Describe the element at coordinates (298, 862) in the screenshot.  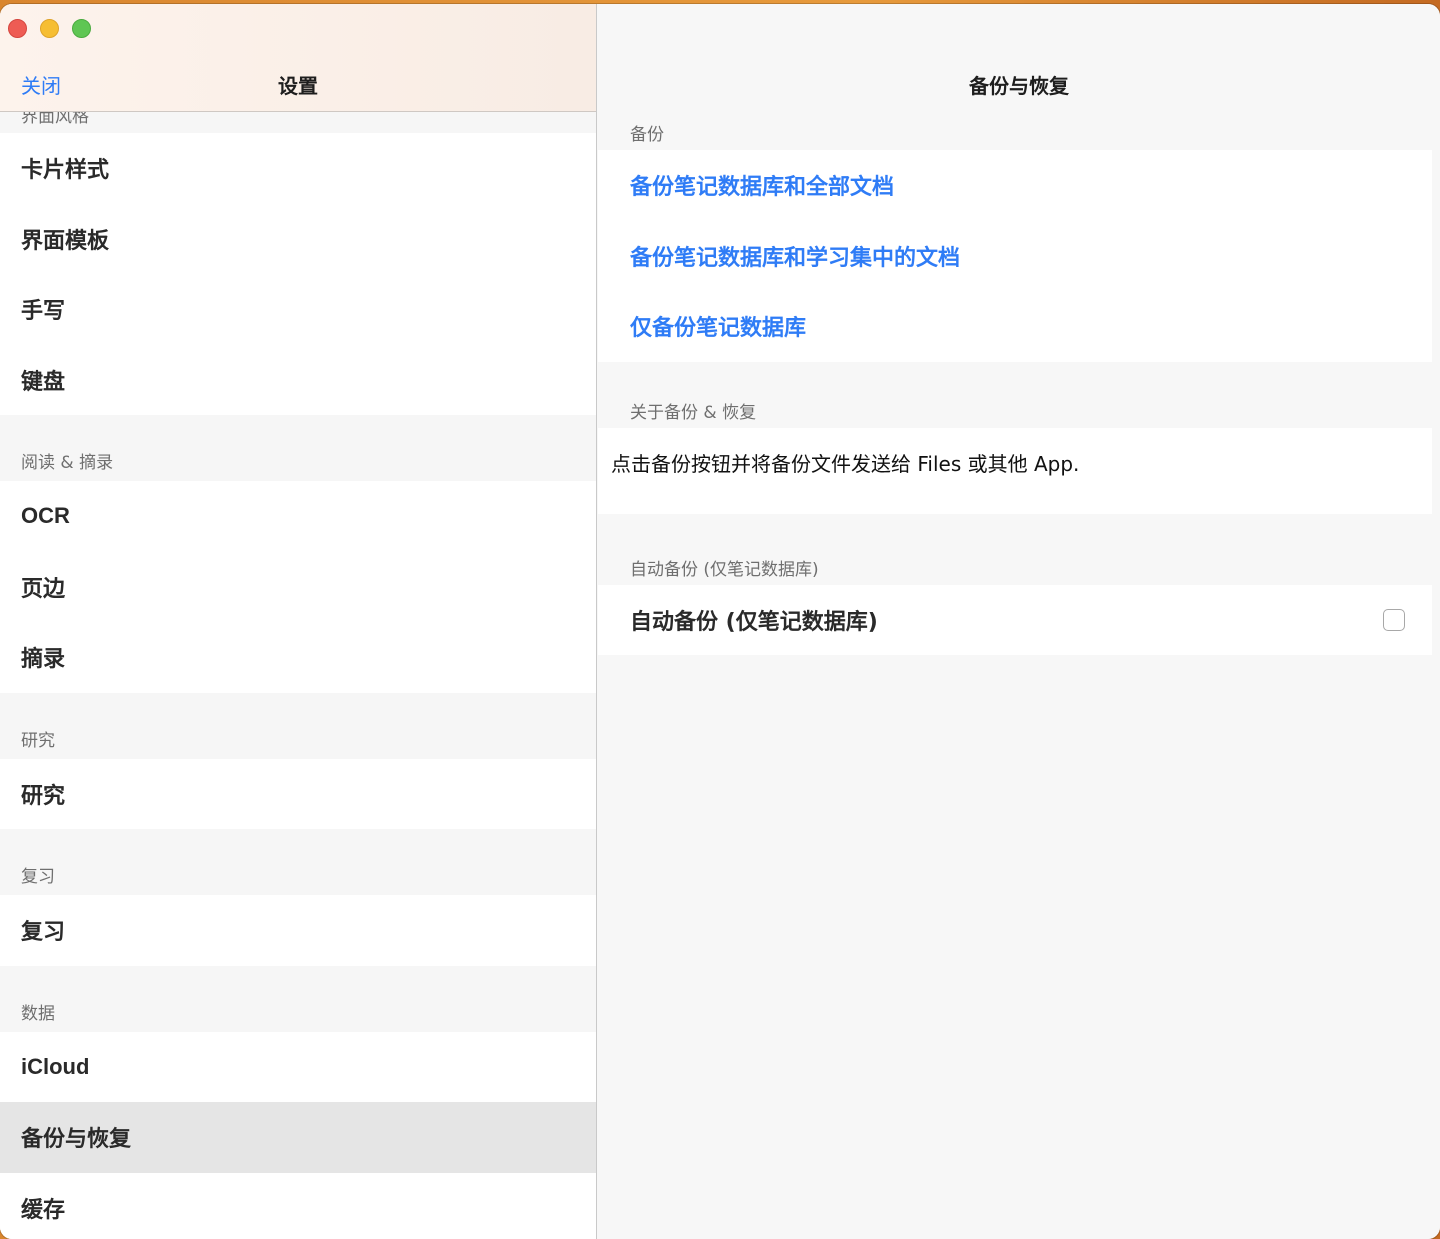
I see `section-label-review: 复习` at that location.